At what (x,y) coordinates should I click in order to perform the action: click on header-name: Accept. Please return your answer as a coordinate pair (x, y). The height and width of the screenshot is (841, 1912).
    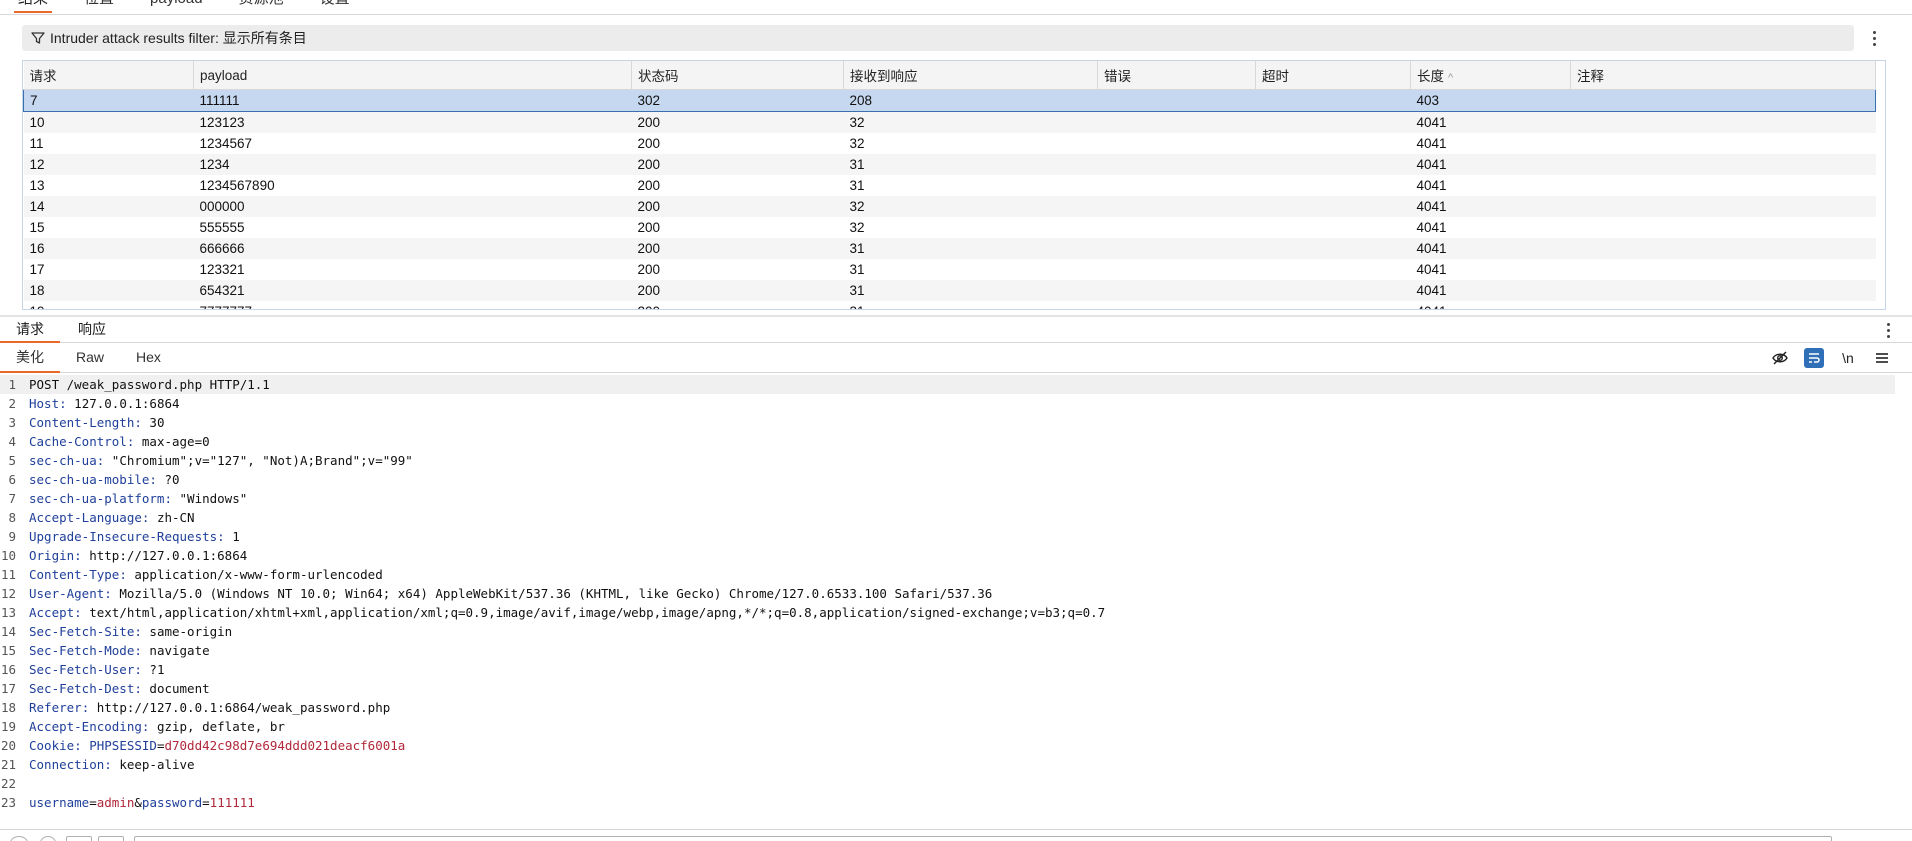
    Looking at the image, I should click on (52, 612).